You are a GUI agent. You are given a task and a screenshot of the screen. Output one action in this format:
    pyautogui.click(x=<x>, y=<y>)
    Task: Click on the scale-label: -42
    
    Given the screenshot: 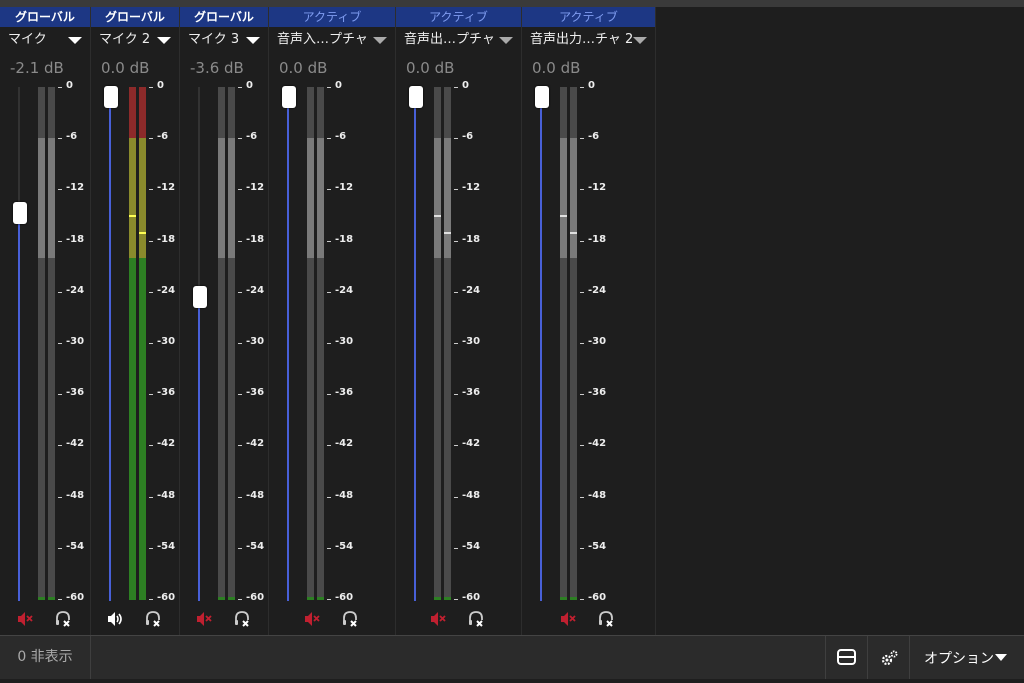 What is the action you would take?
    pyautogui.click(x=597, y=444)
    